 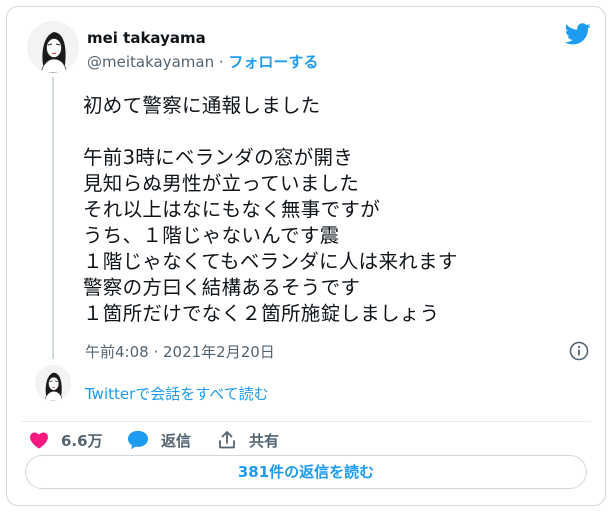 I want to click on tweet-line: １箇所だけでなく２箇所施錠しましょう, so click(x=261, y=313).